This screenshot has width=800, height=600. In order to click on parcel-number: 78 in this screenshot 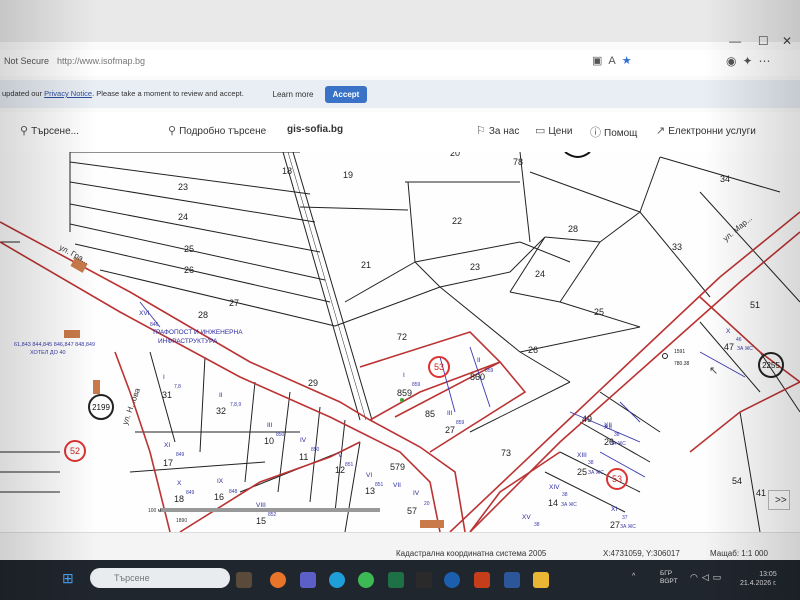, I will do `click(518, 162)`.